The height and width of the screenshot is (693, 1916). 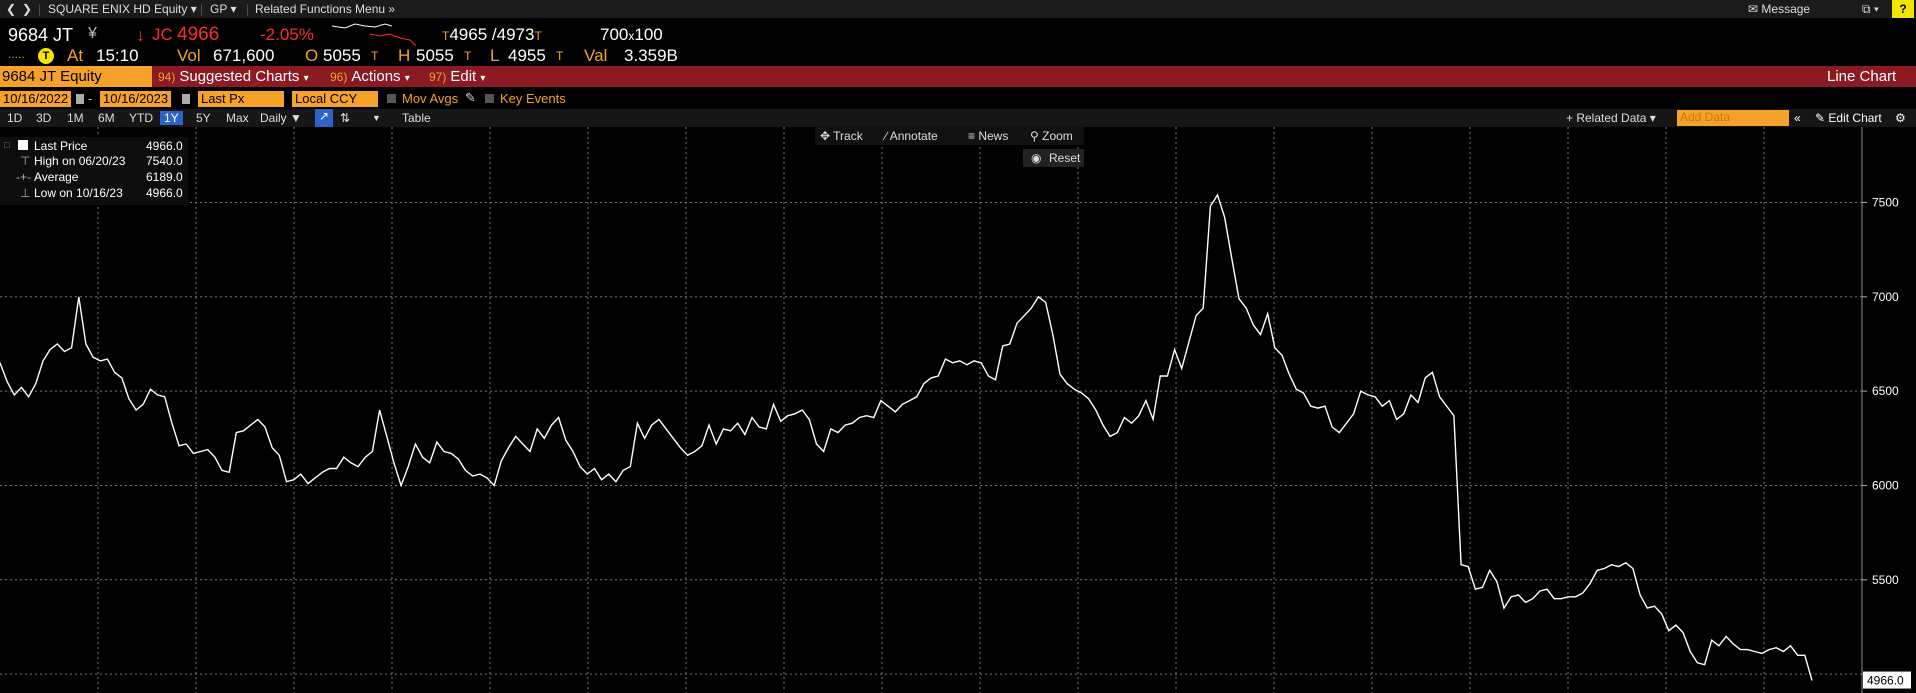 I want to click on legend-swatch-last, so click(x=23, y=145).